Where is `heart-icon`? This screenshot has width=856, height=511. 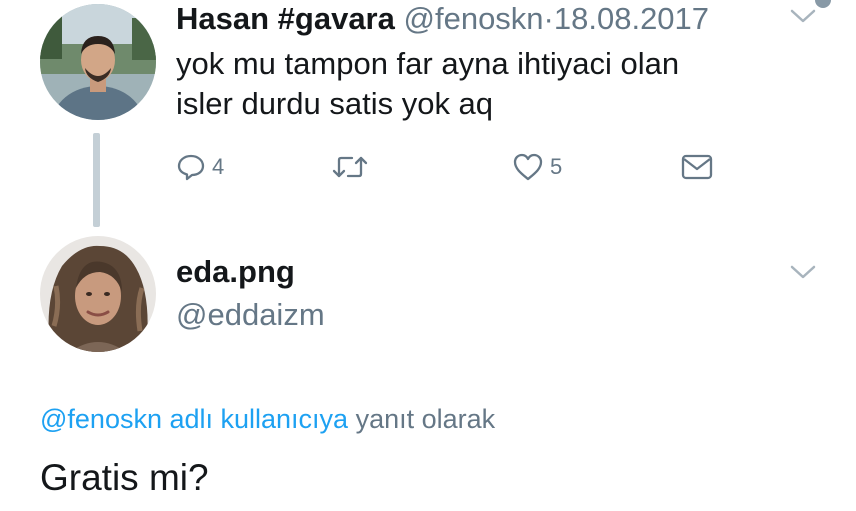 heart-icon is located at coordinates (528, 167).